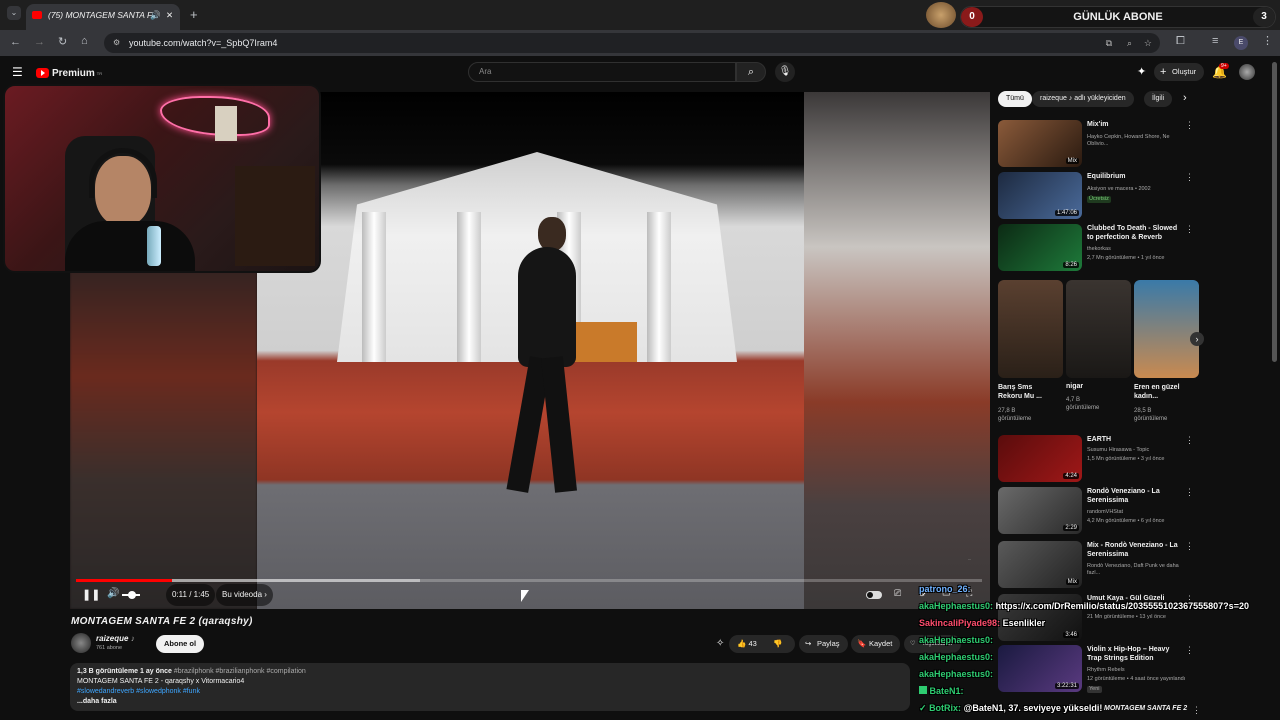  I want to click on extensions-icon: ⧠, so click(1180, 41).